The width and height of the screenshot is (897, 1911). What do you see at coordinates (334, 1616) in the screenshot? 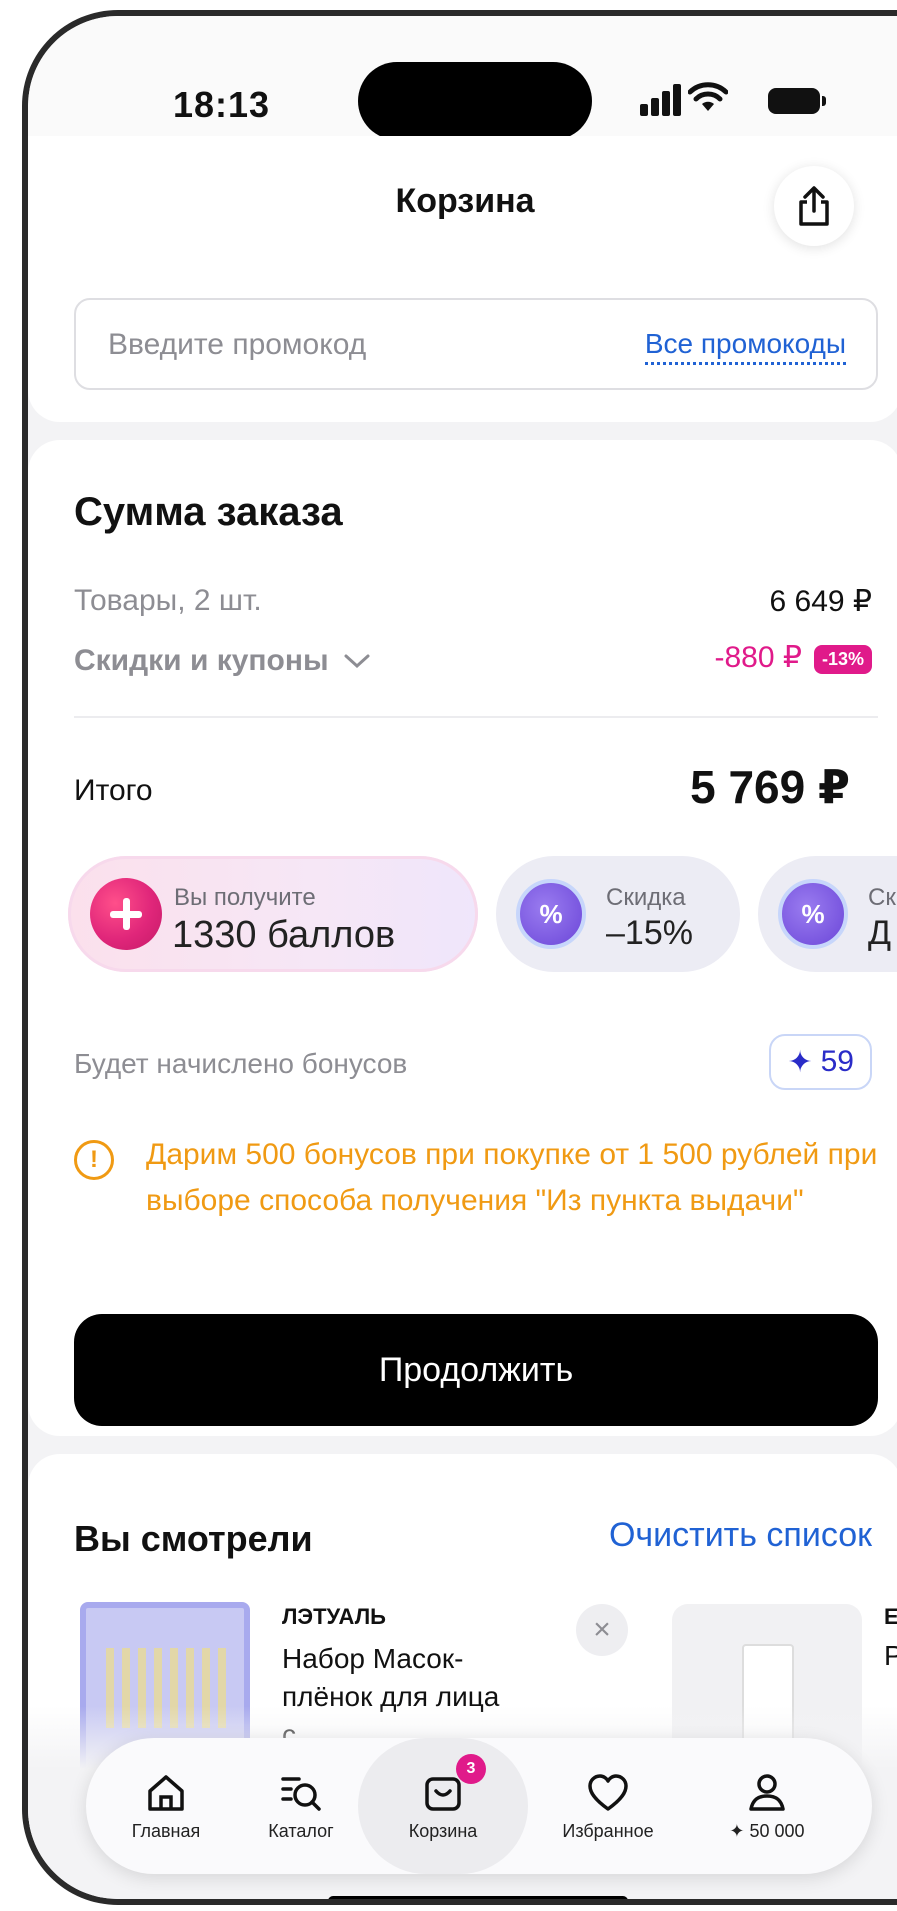
I see `product-brand: ЛЭТУАЛЬ` at bounding box center [334, 1616].